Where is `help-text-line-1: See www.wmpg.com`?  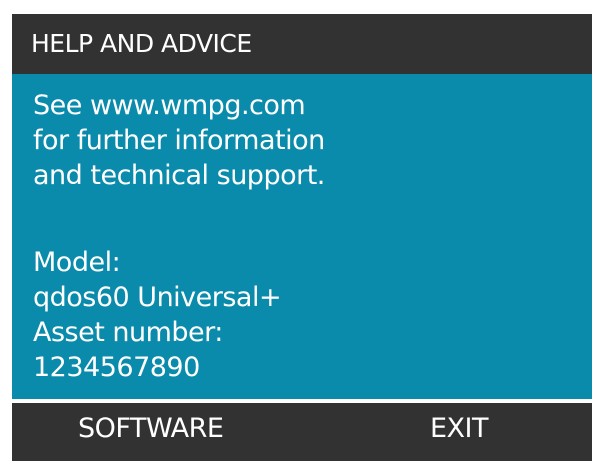 help-text-line-1: See www.wmpg.com is located at coordinates (169, 105).